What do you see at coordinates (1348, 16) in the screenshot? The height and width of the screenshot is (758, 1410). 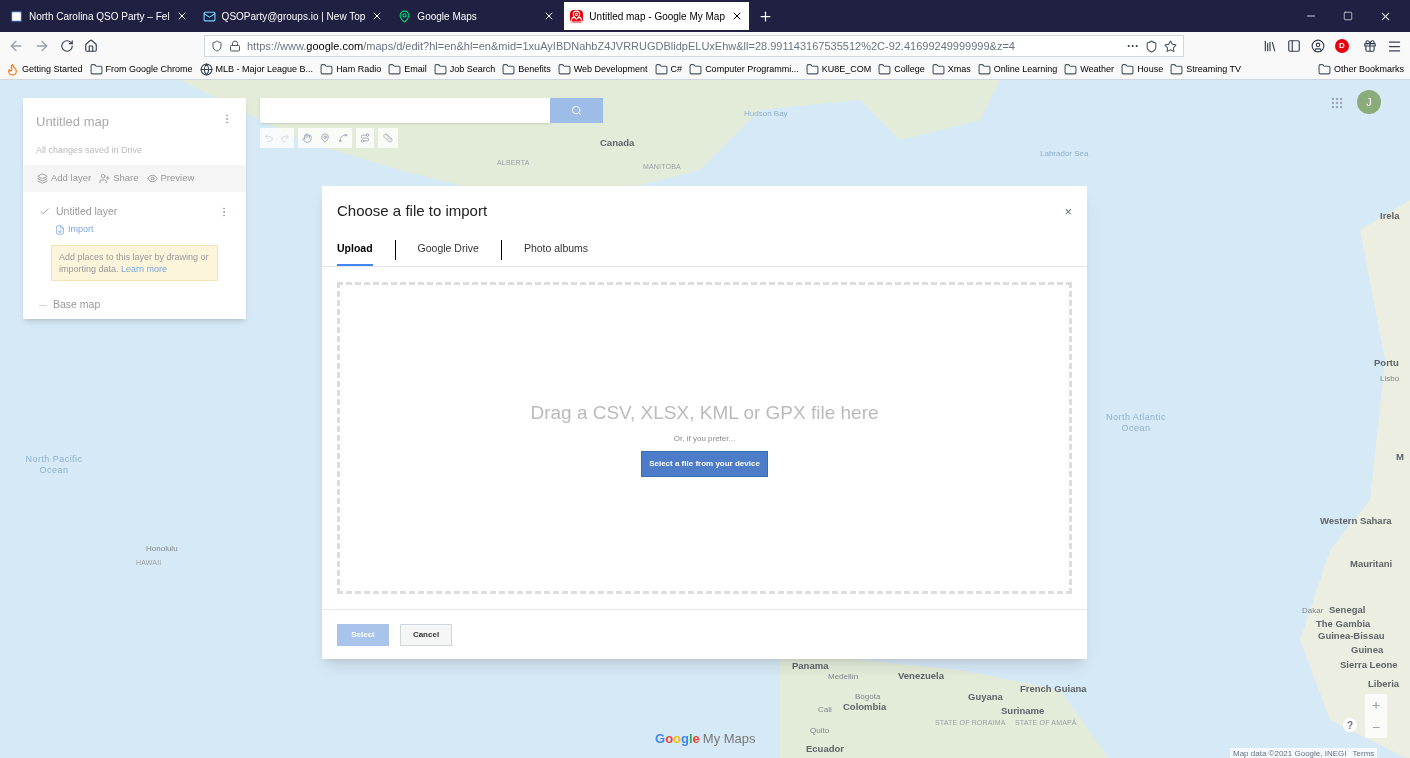 I see `restore-icon` at bounding box center [1348, 16].